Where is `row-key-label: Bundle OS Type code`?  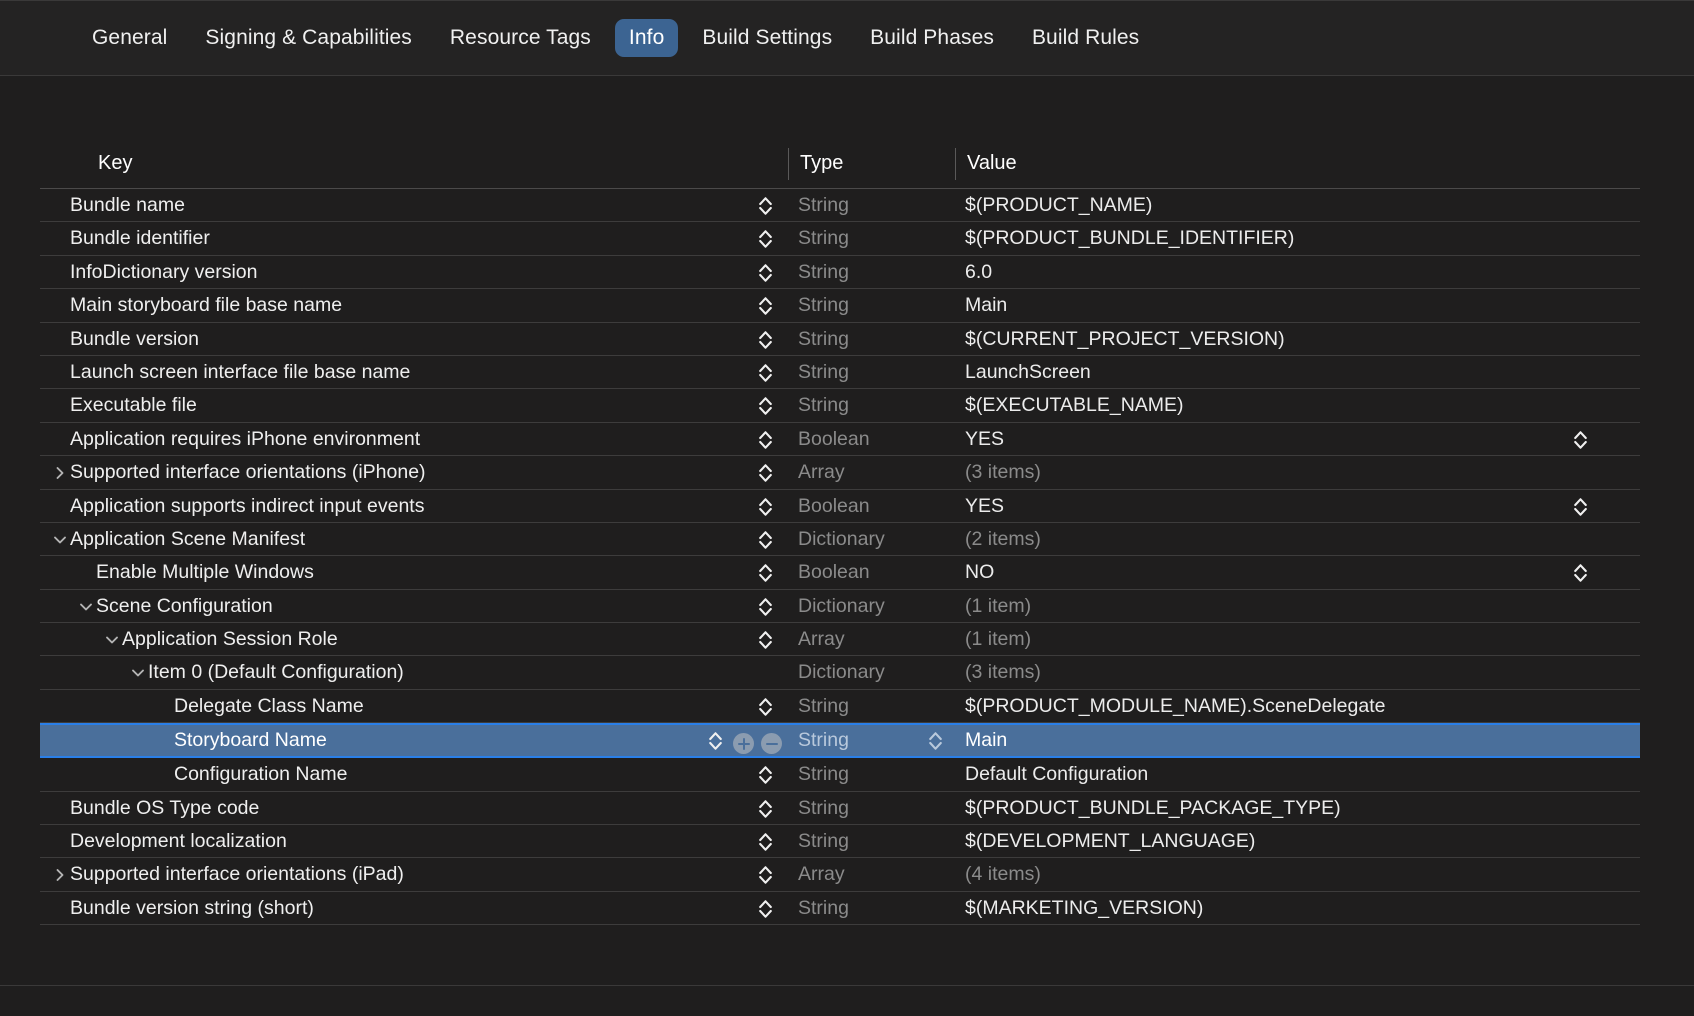 row-key-label: Bundle OS Type code is located at coordinates (164, 808).